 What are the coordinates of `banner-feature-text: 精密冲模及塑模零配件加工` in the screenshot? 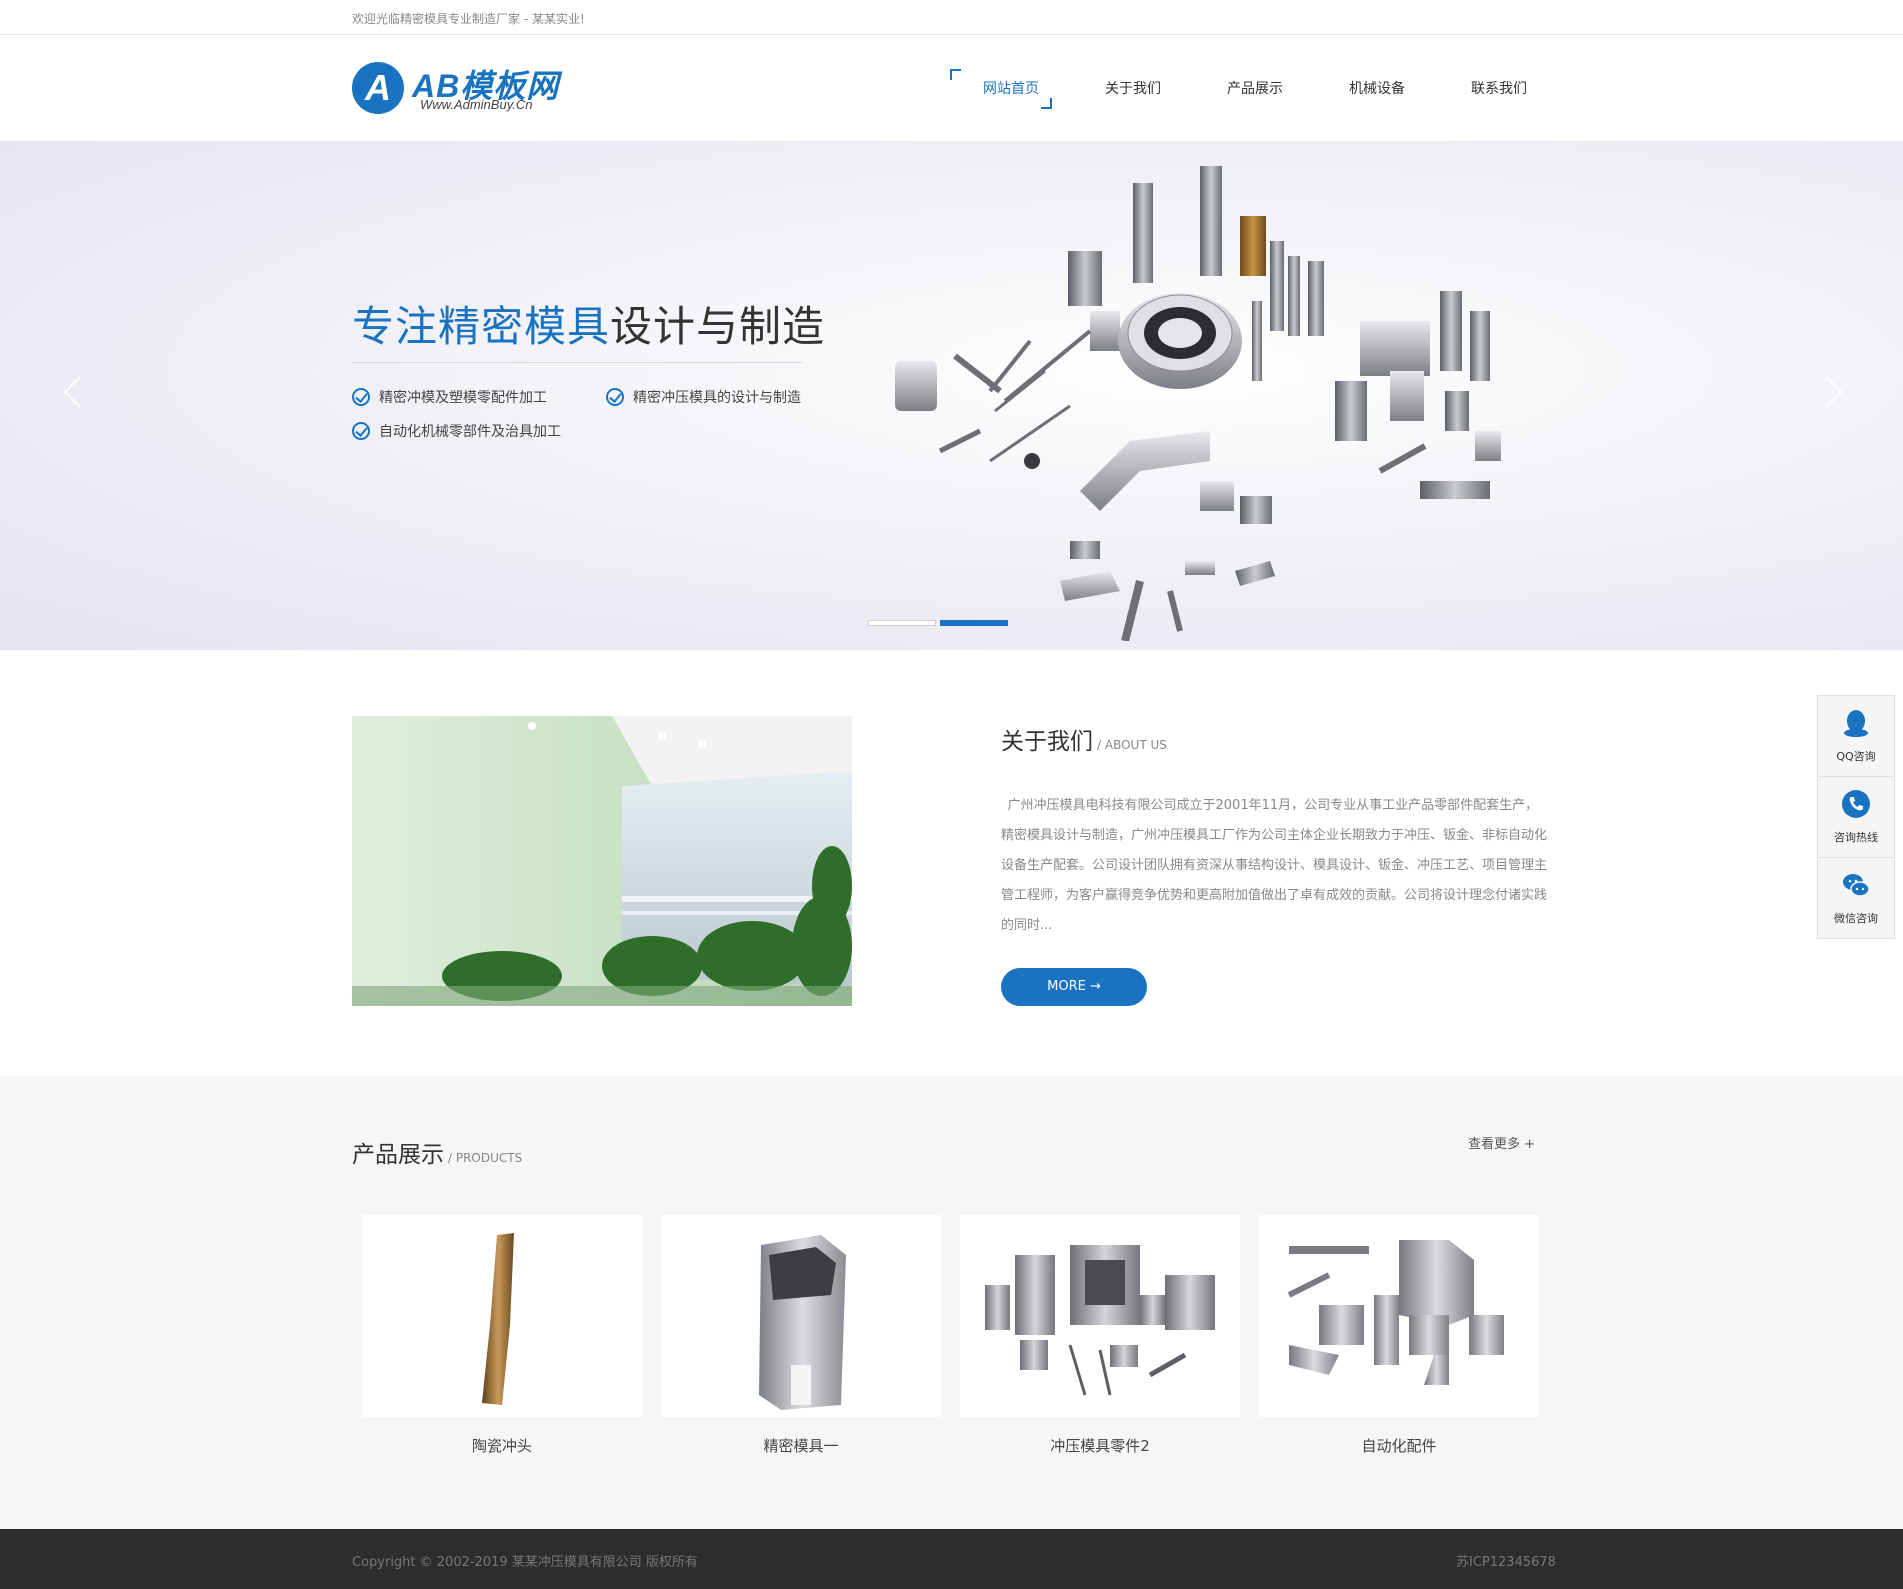 It's located at (463, 398).